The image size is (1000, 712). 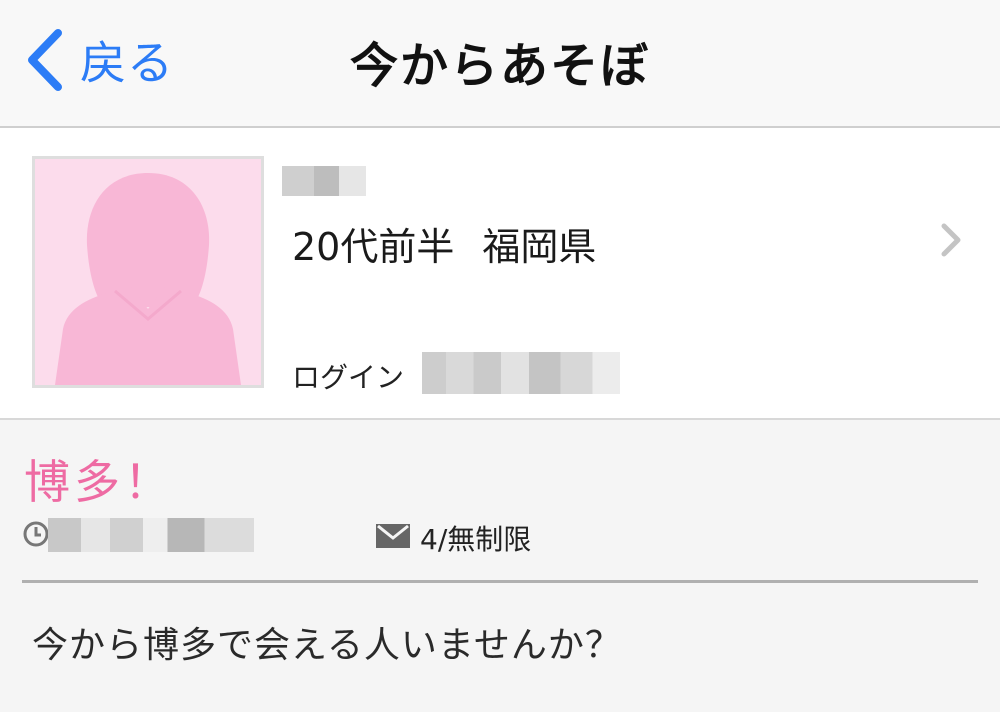 What do you see at coordinates (148, 279) in the screenshot?
I see `female-silhouette-icon` at bounding box center [148, 279].